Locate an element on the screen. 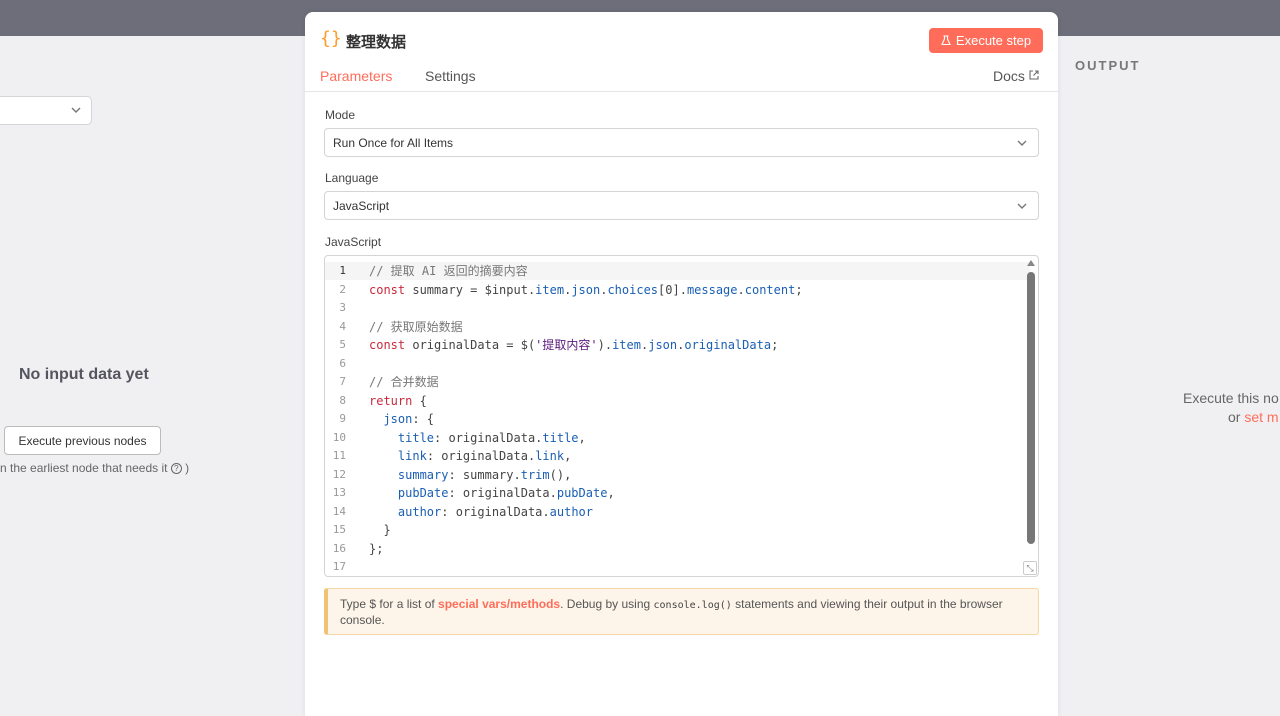  output-title: OUTPUT is located at coordinates (1108, 65).